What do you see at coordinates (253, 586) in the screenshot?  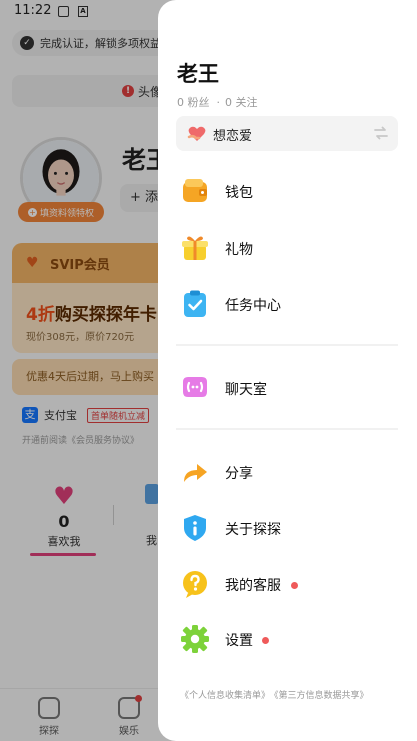 I see `menu-label: 我的客服` at bounding box center [253, 586].